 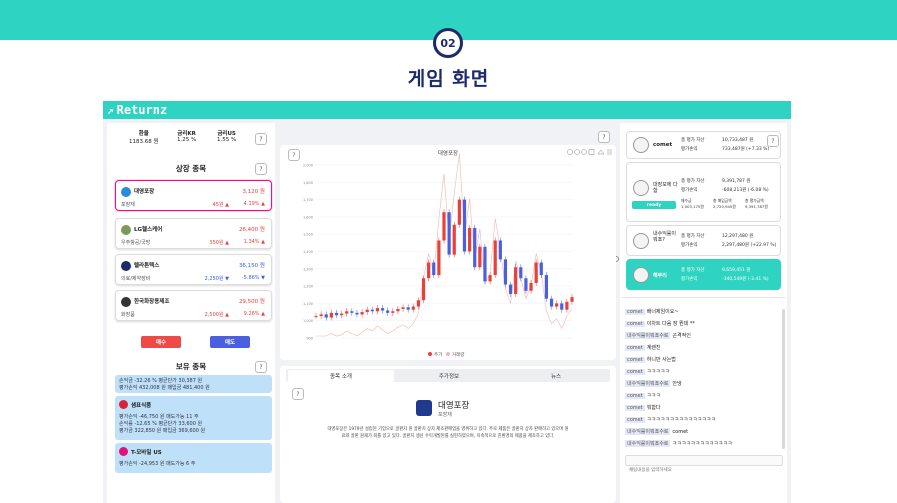 I want to click on stock-card: LG헬스케어 26,400 원 우주항공/국방 350원 ▲ 1.34% ▲, so click(x=193, y=233).